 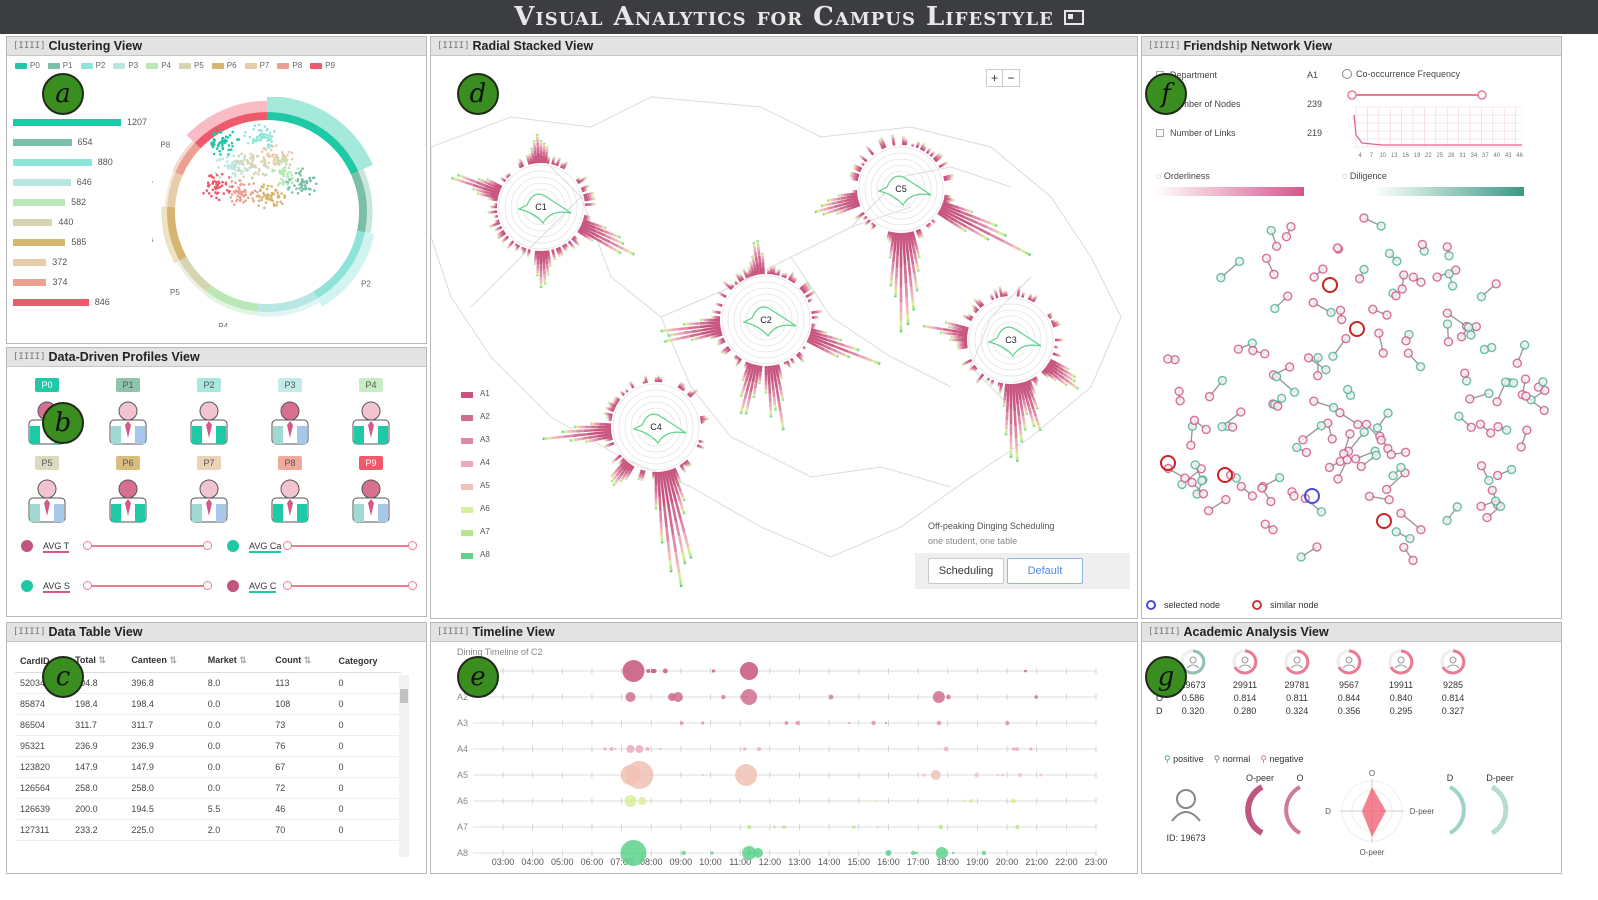 What do you see at coordinates (1184, 759) in the screenshot?
I see `legend-positive: ⚲ positive` at bounding box center [1184, 759].